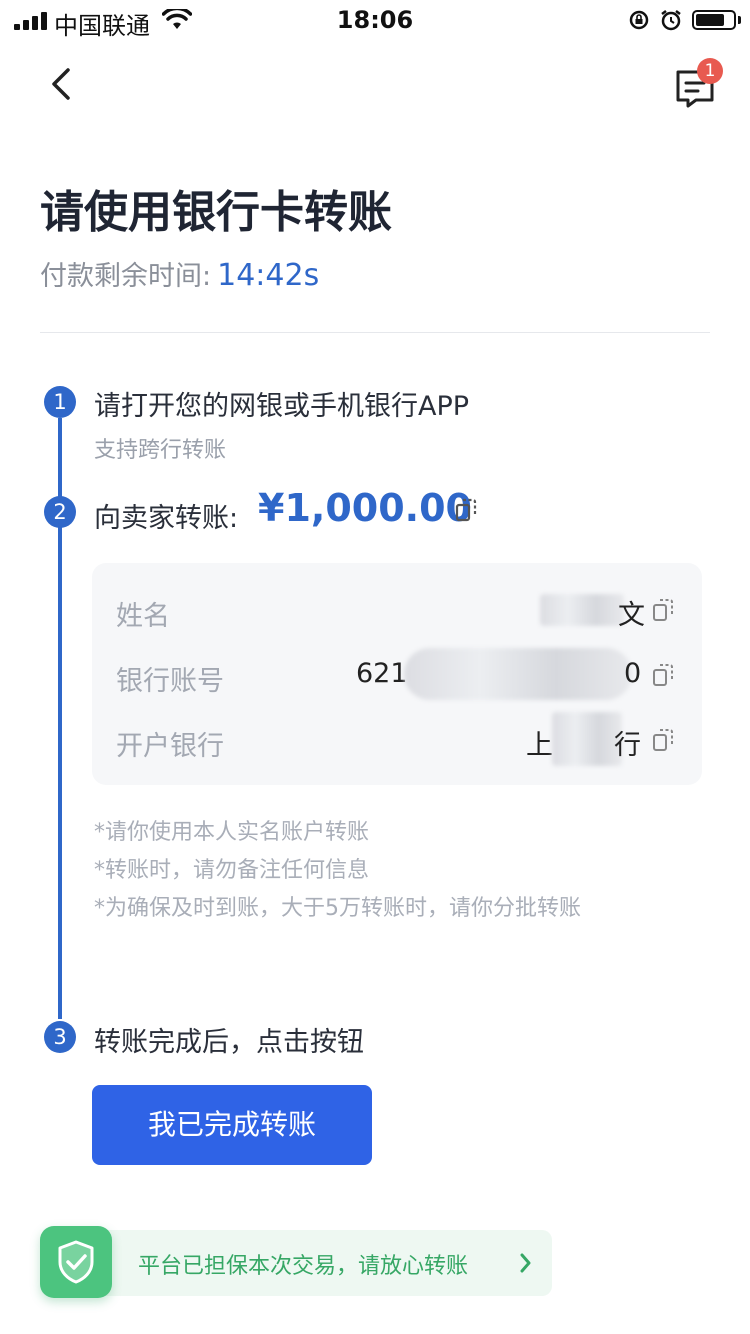 Image resolution: width=750 pixels, height=1334 pixels. What do you see at coordinates (632, 673) in the screenshot?
I see `account-value-suffix: 0` at bounding box center [632, 673].